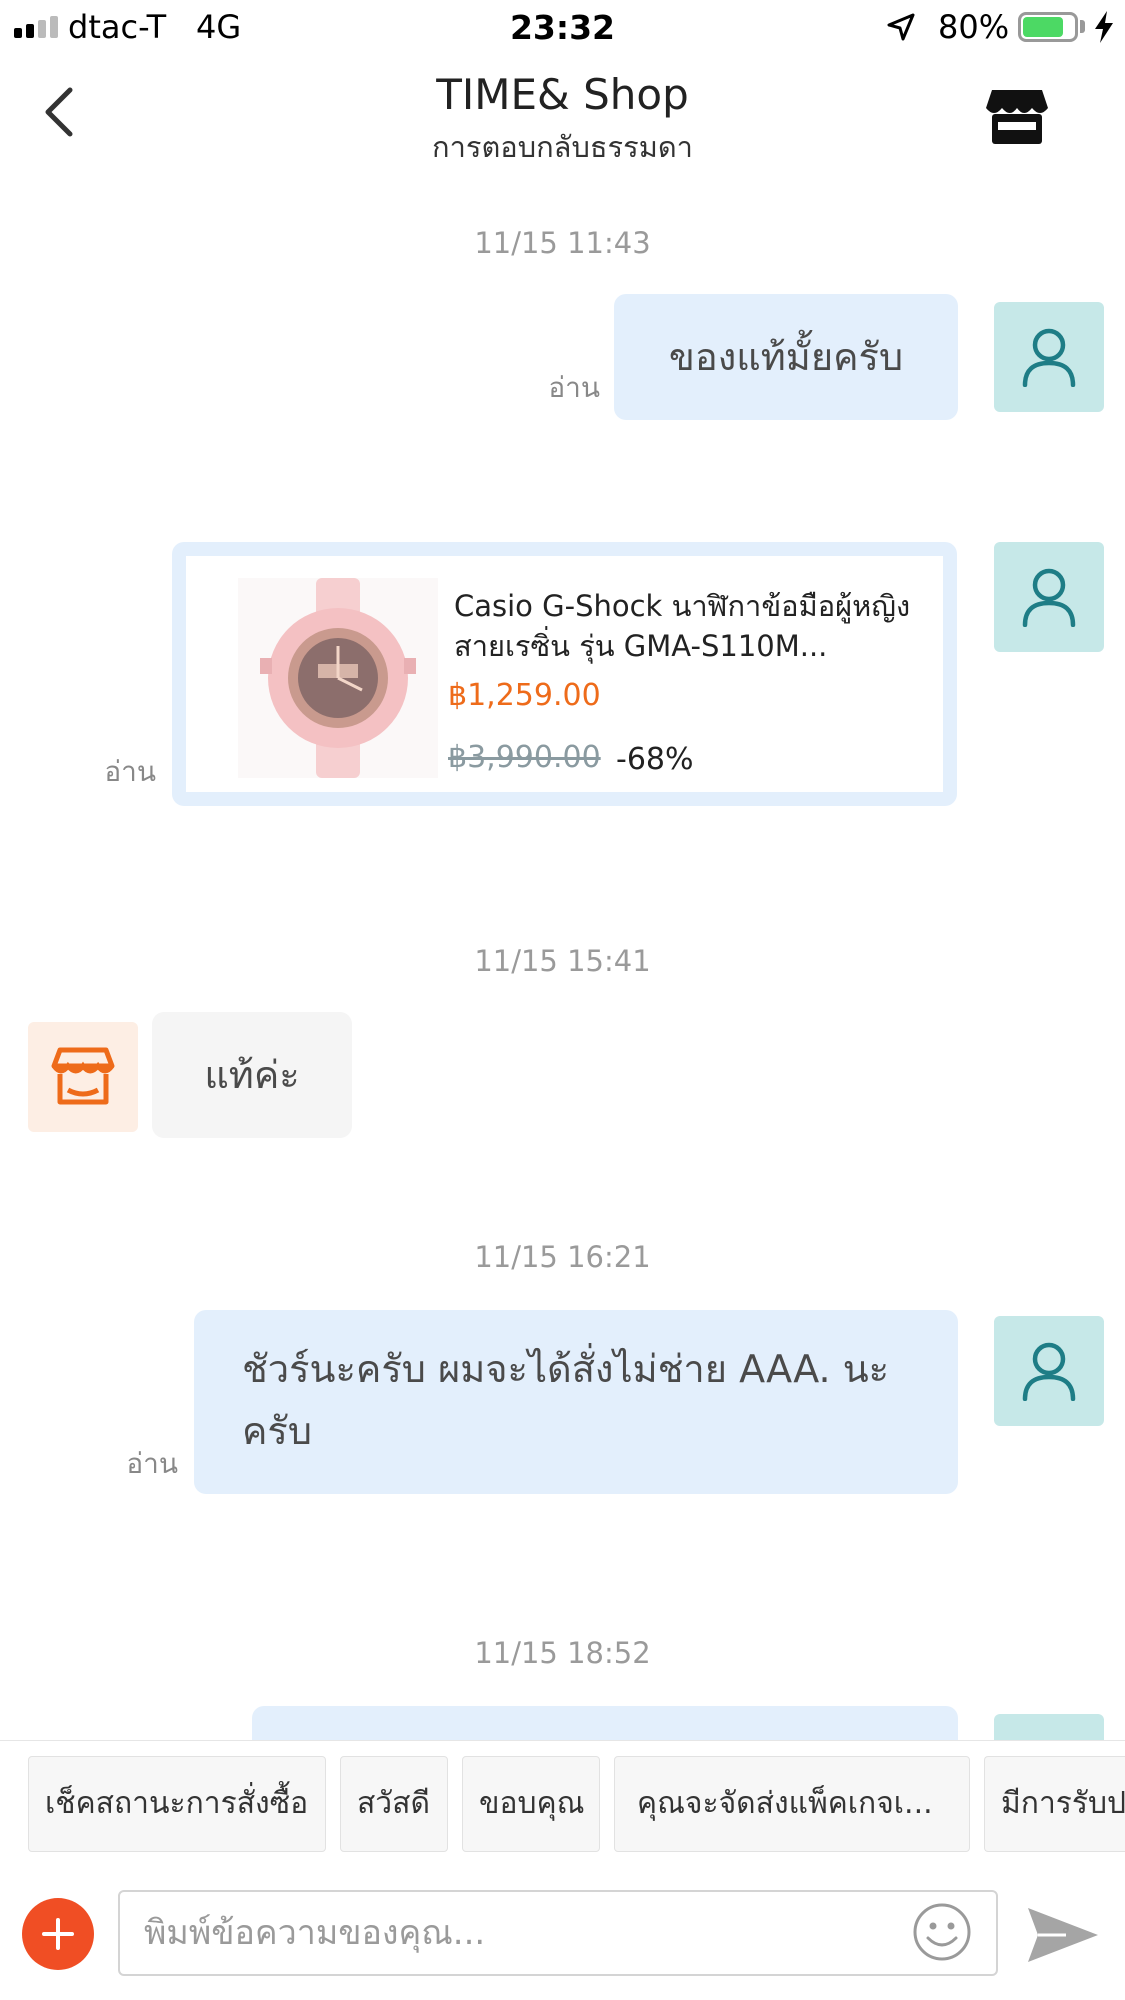 This screenshot has height=2000, width=1125. What do you see at coordinates (562, 147) in the screenshot?
I see `page-subtitle: การตอบกลับธรรมดา` at bounding box center [562, 147].